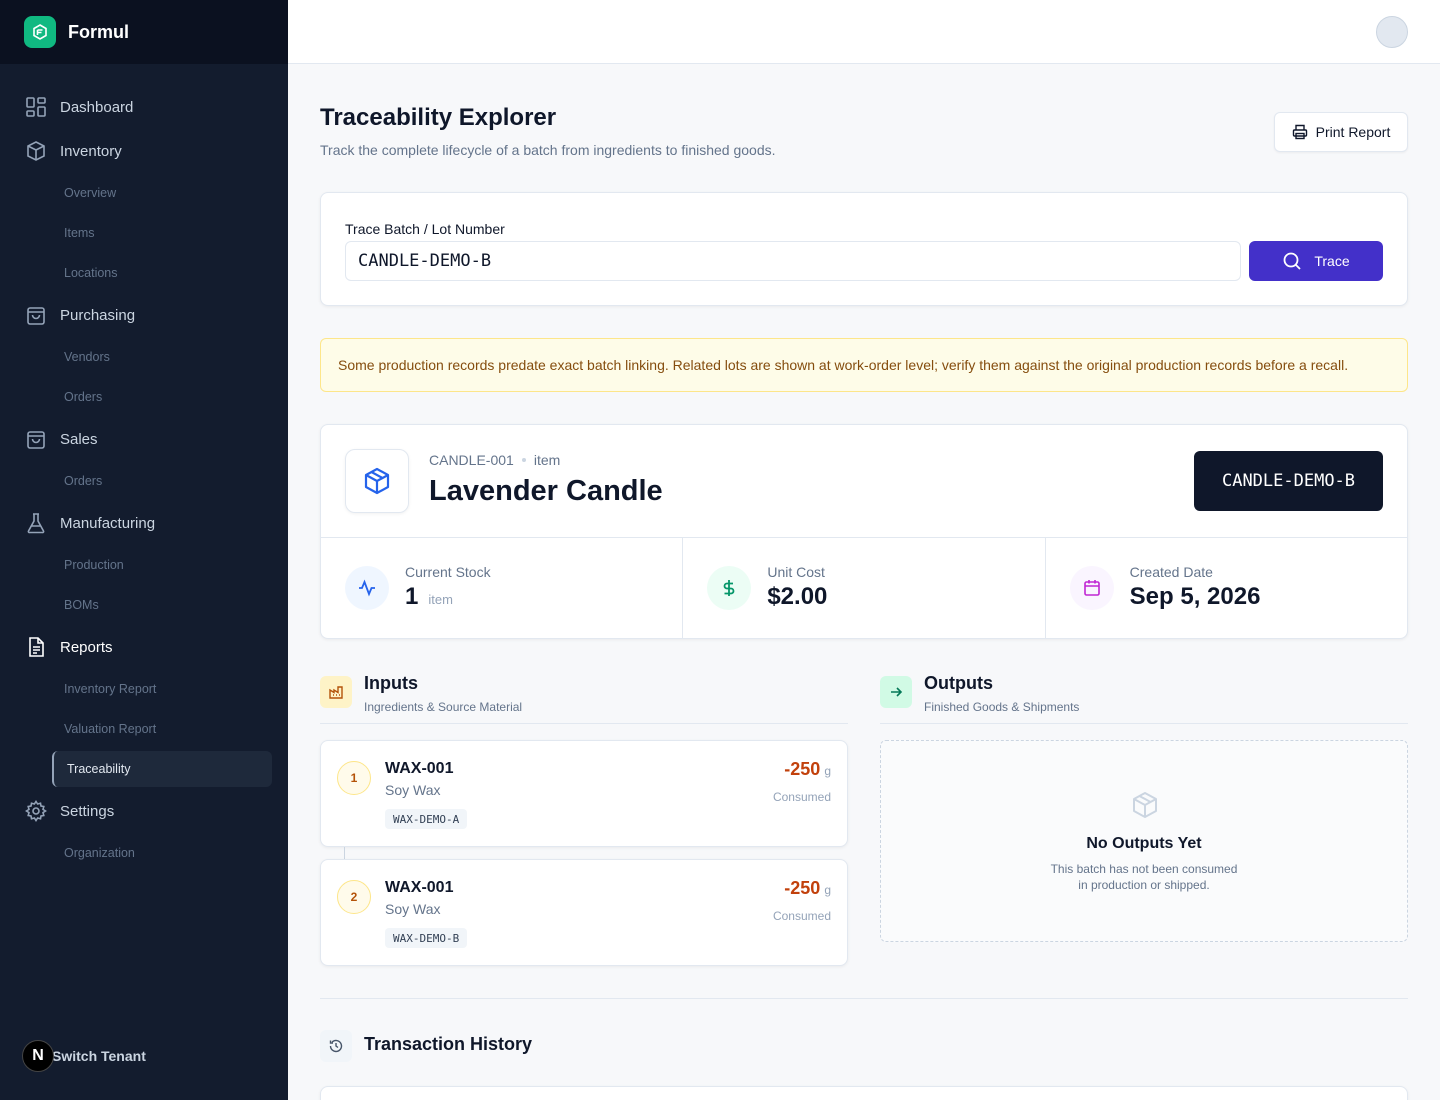 The height and width of the screenshot is (1100, 1440). I want to click on item-meta: CANDLE-001 item, so click(494, 460).